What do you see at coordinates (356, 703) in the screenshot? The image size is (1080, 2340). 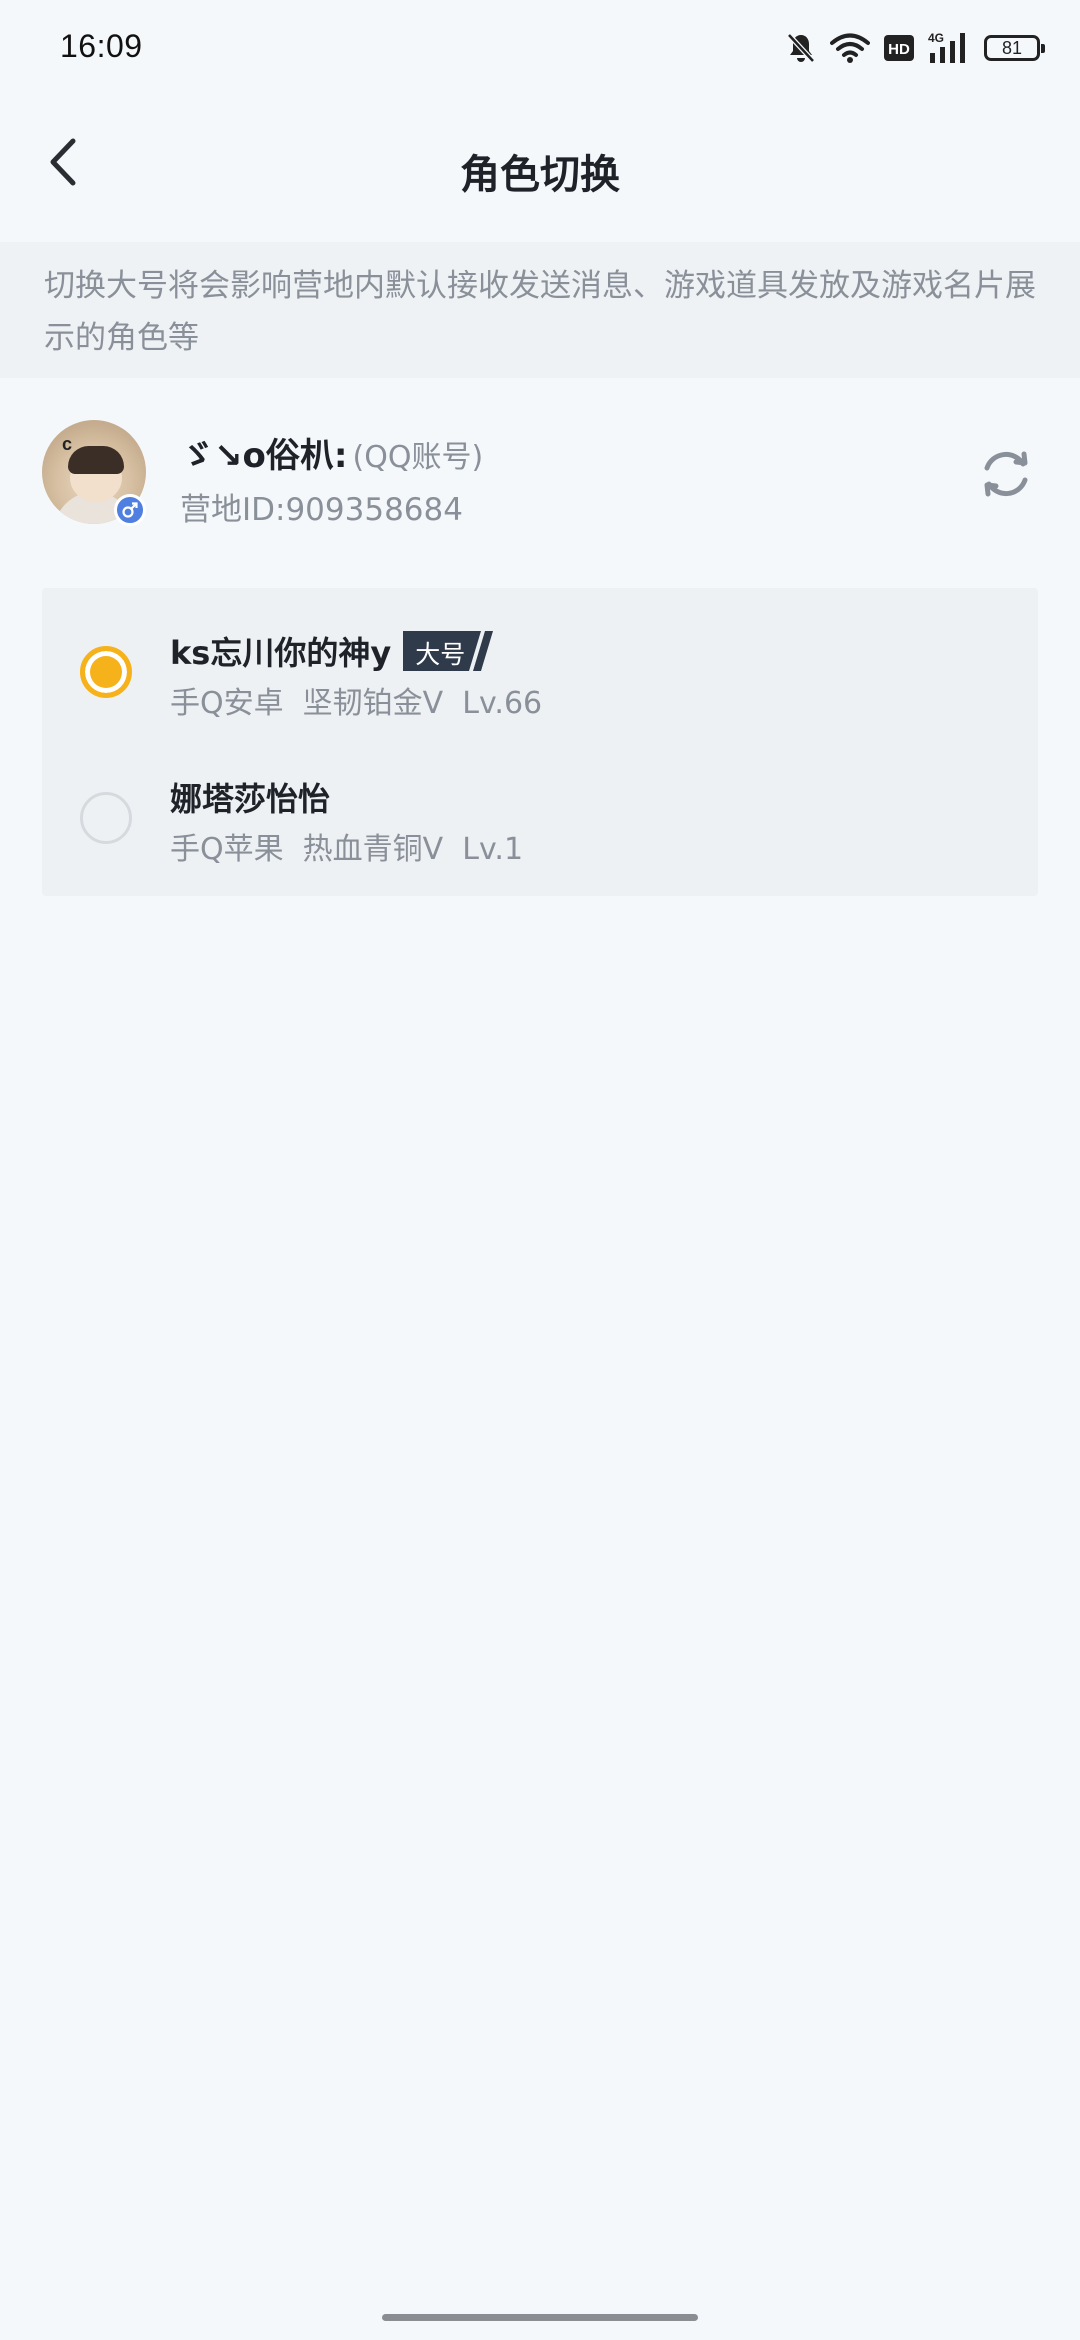 I see `role-meta: 手Q安卓 坚韧铂金V Lv.66` at bounding box center [356, 703].